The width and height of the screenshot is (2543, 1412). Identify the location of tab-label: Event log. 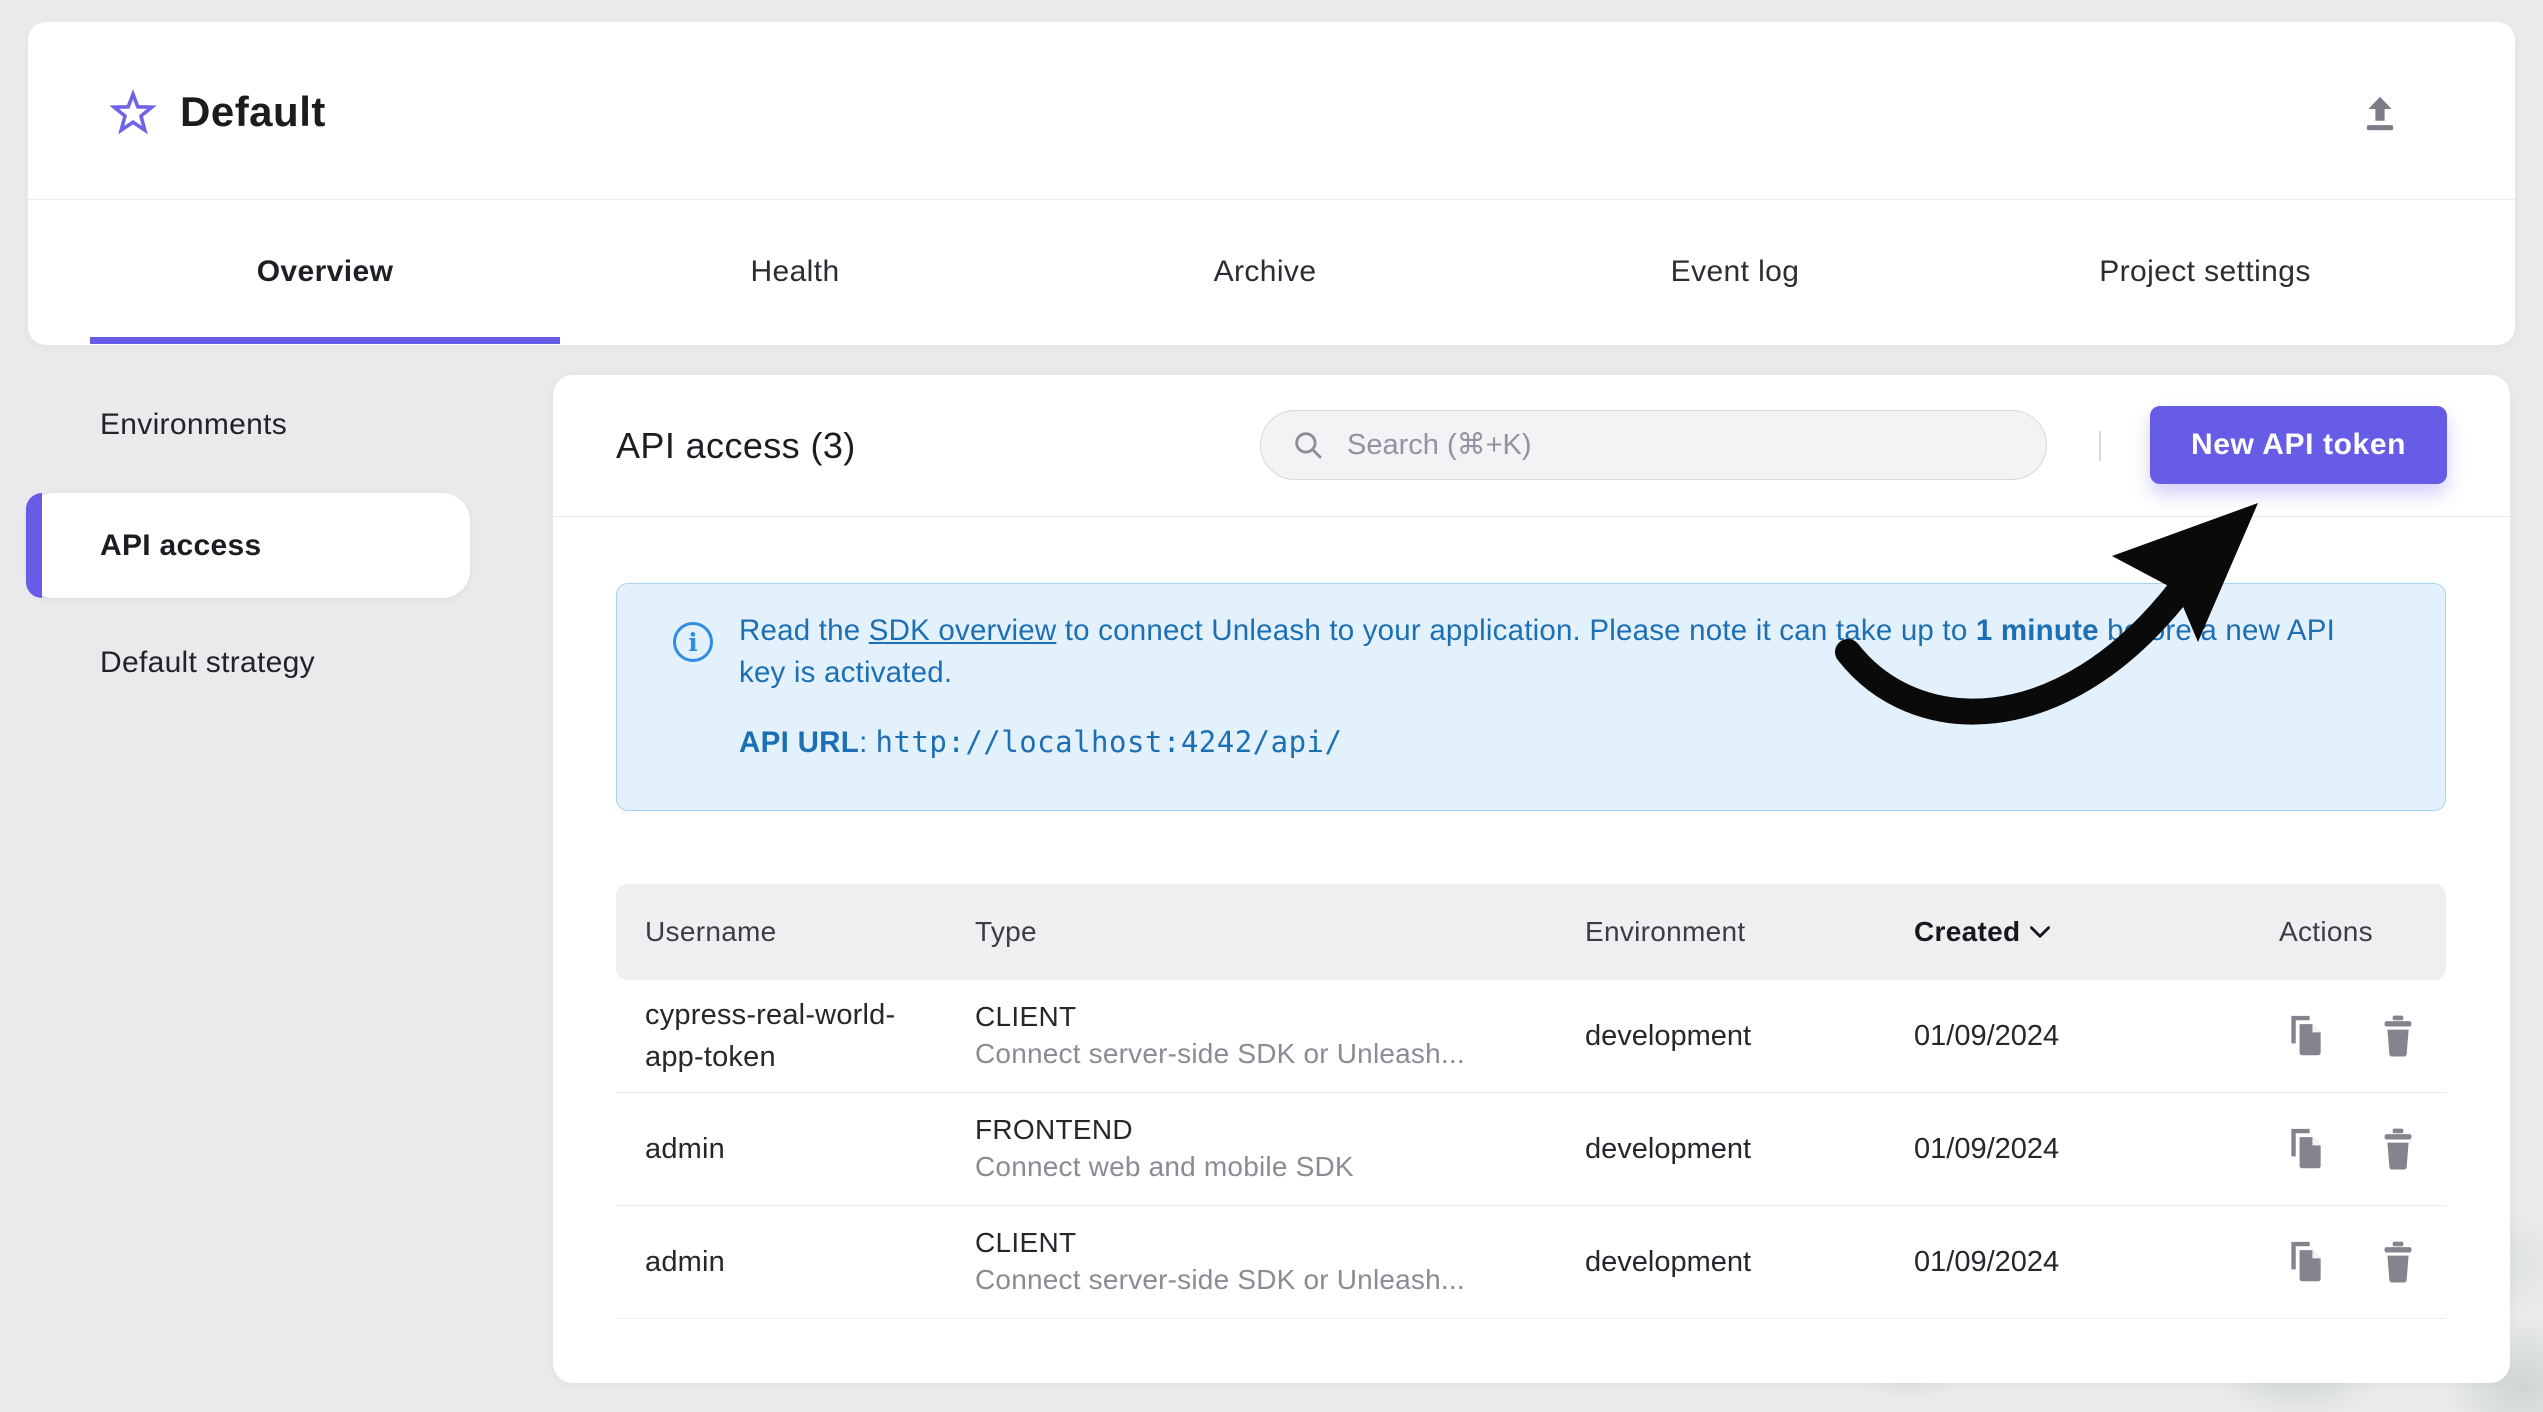
(1735, 271).